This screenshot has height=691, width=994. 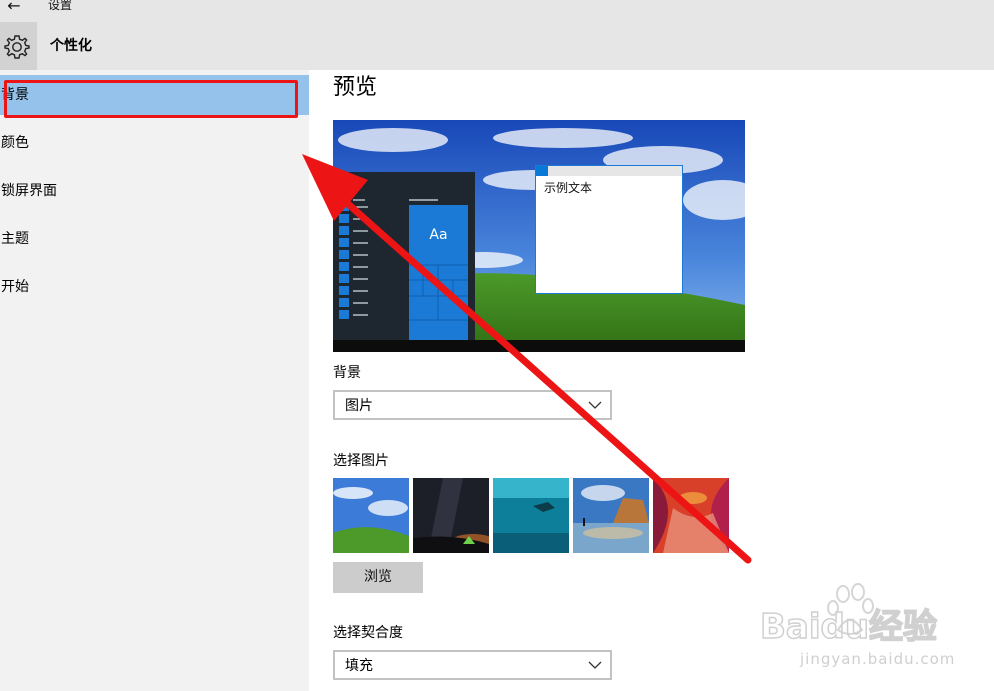 What do you see at coordinates (154, 239) in the screenshot?
I see `sidebar-item-themes: 主题` at bounding box center [154, 239].